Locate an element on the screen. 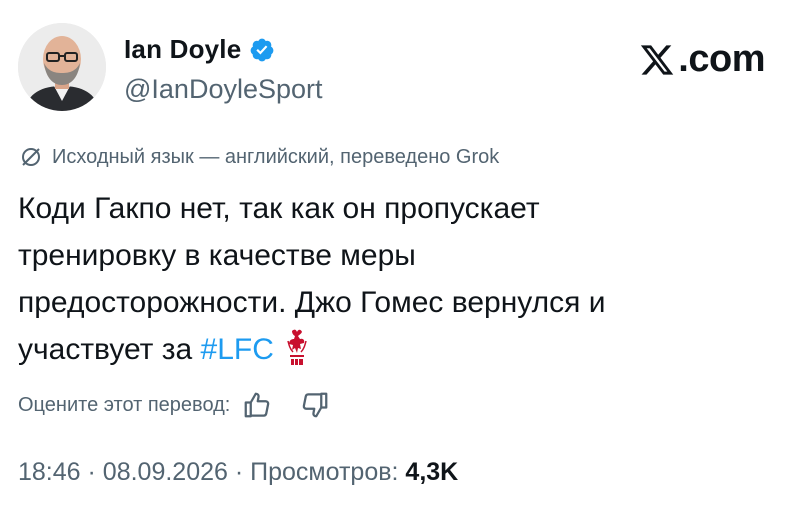  rate-translation: Оцените этот перевод: is located at coordinates (174, 405).